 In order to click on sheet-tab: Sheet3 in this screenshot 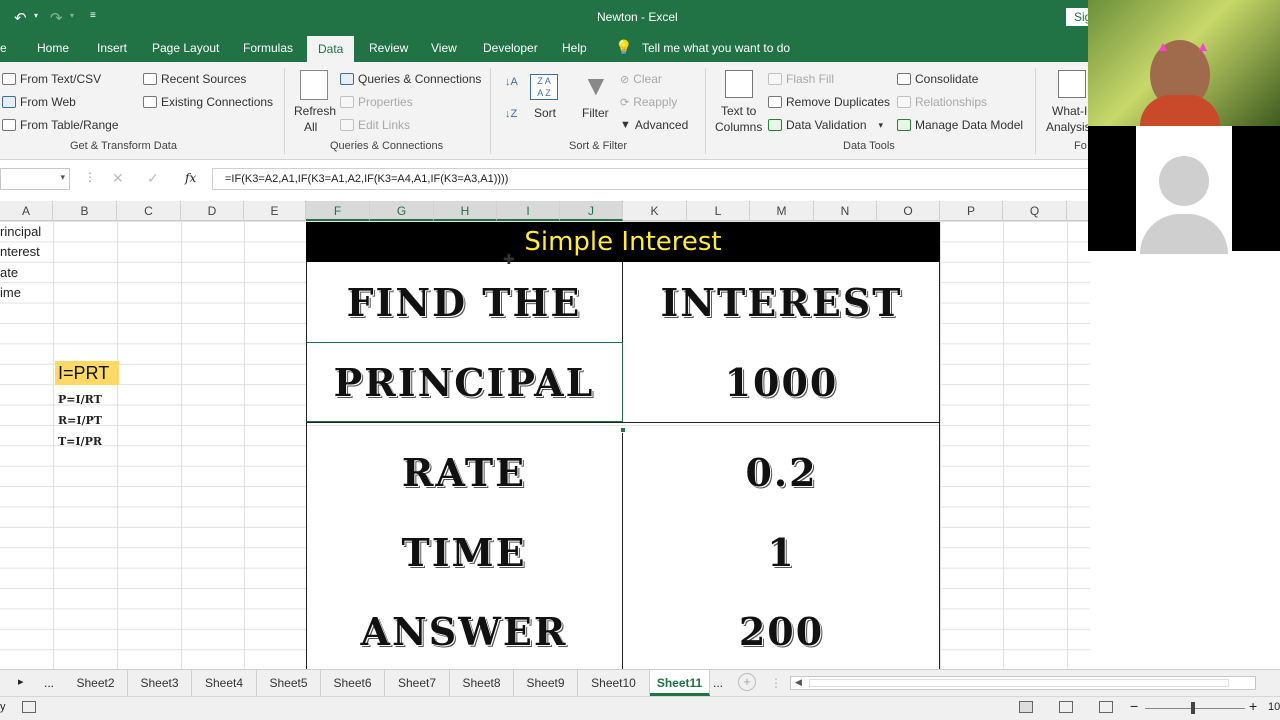, I will do `click(160, 683)`.